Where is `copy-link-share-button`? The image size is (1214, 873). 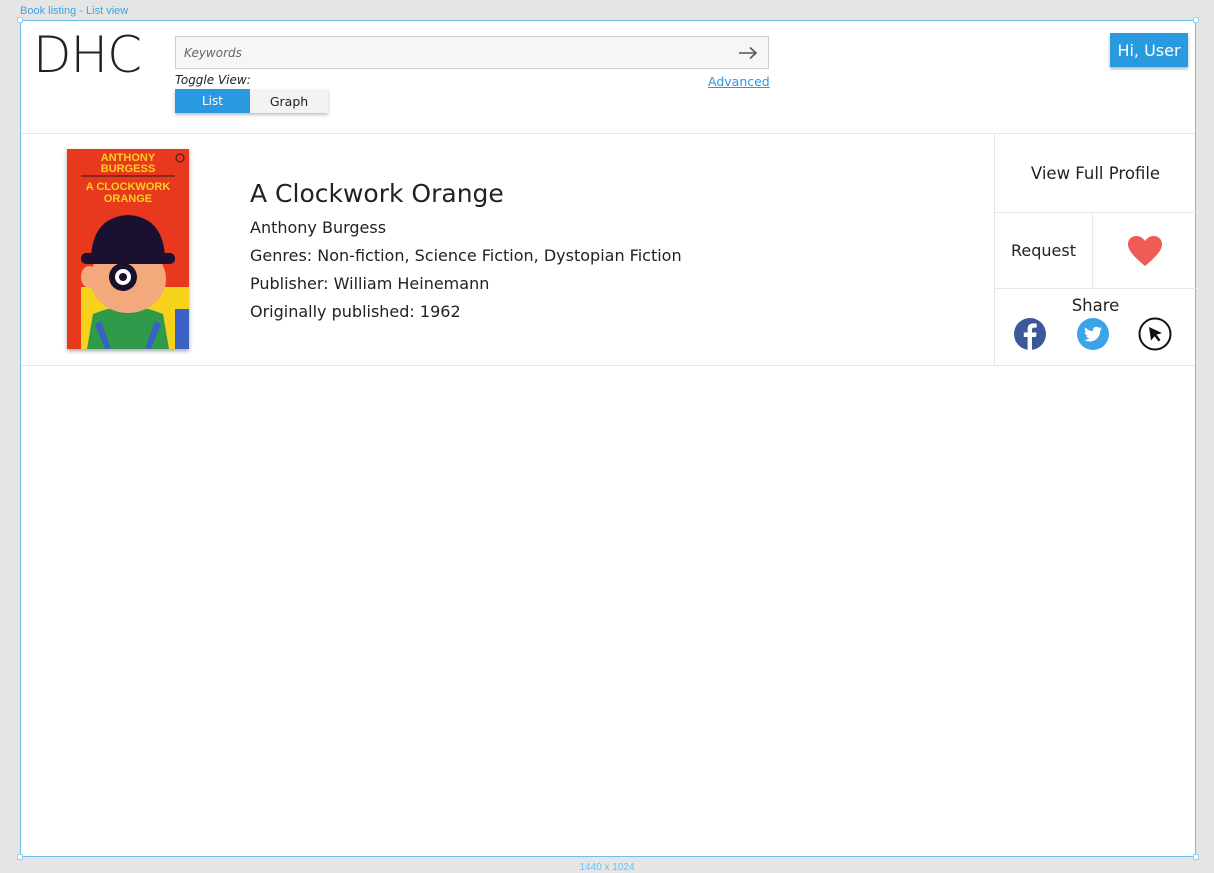
copy-link-share-button is located at coordinates (1155, 334).